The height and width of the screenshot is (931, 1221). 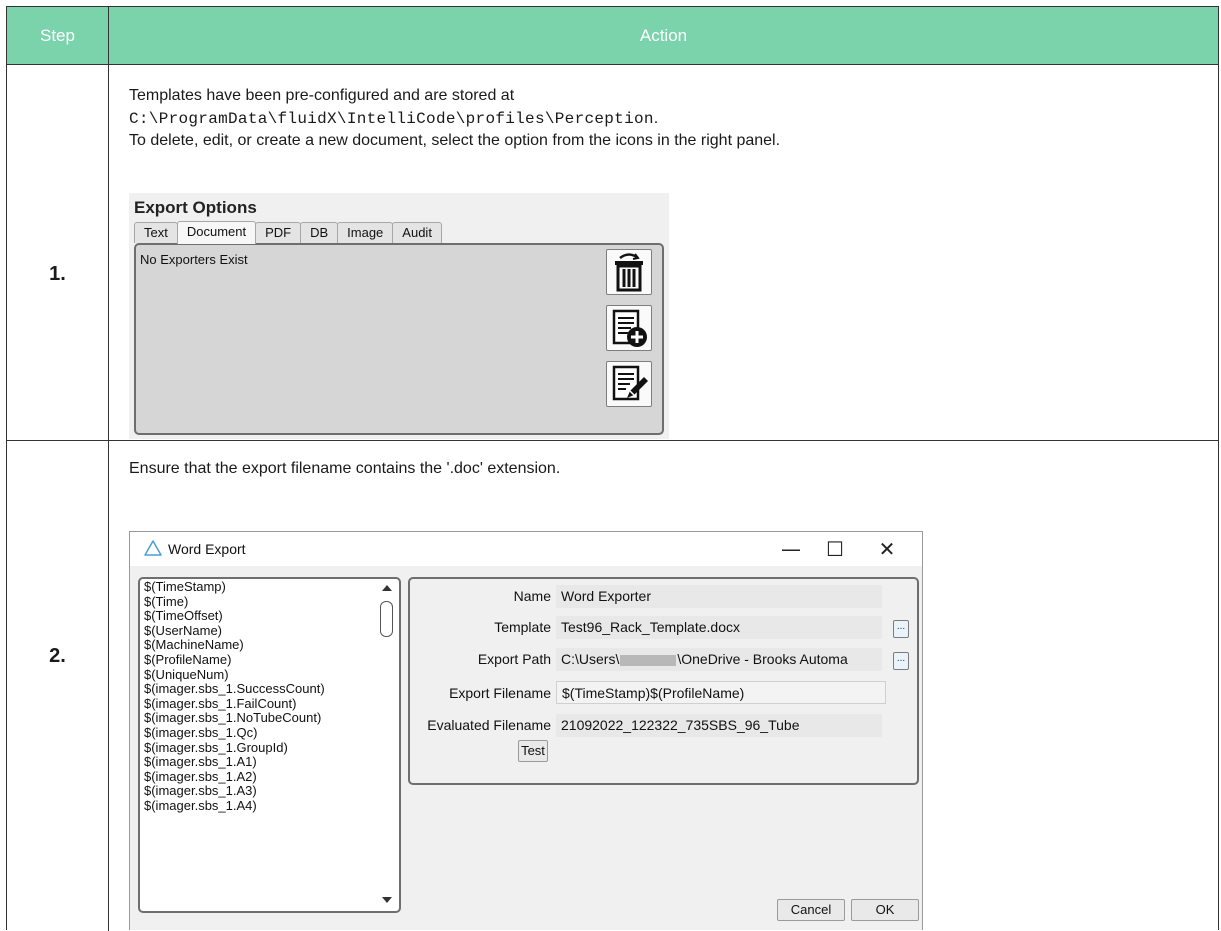 I want to click on template-field: Test96_Rack_Template.docx, so click(x=719, y=627).